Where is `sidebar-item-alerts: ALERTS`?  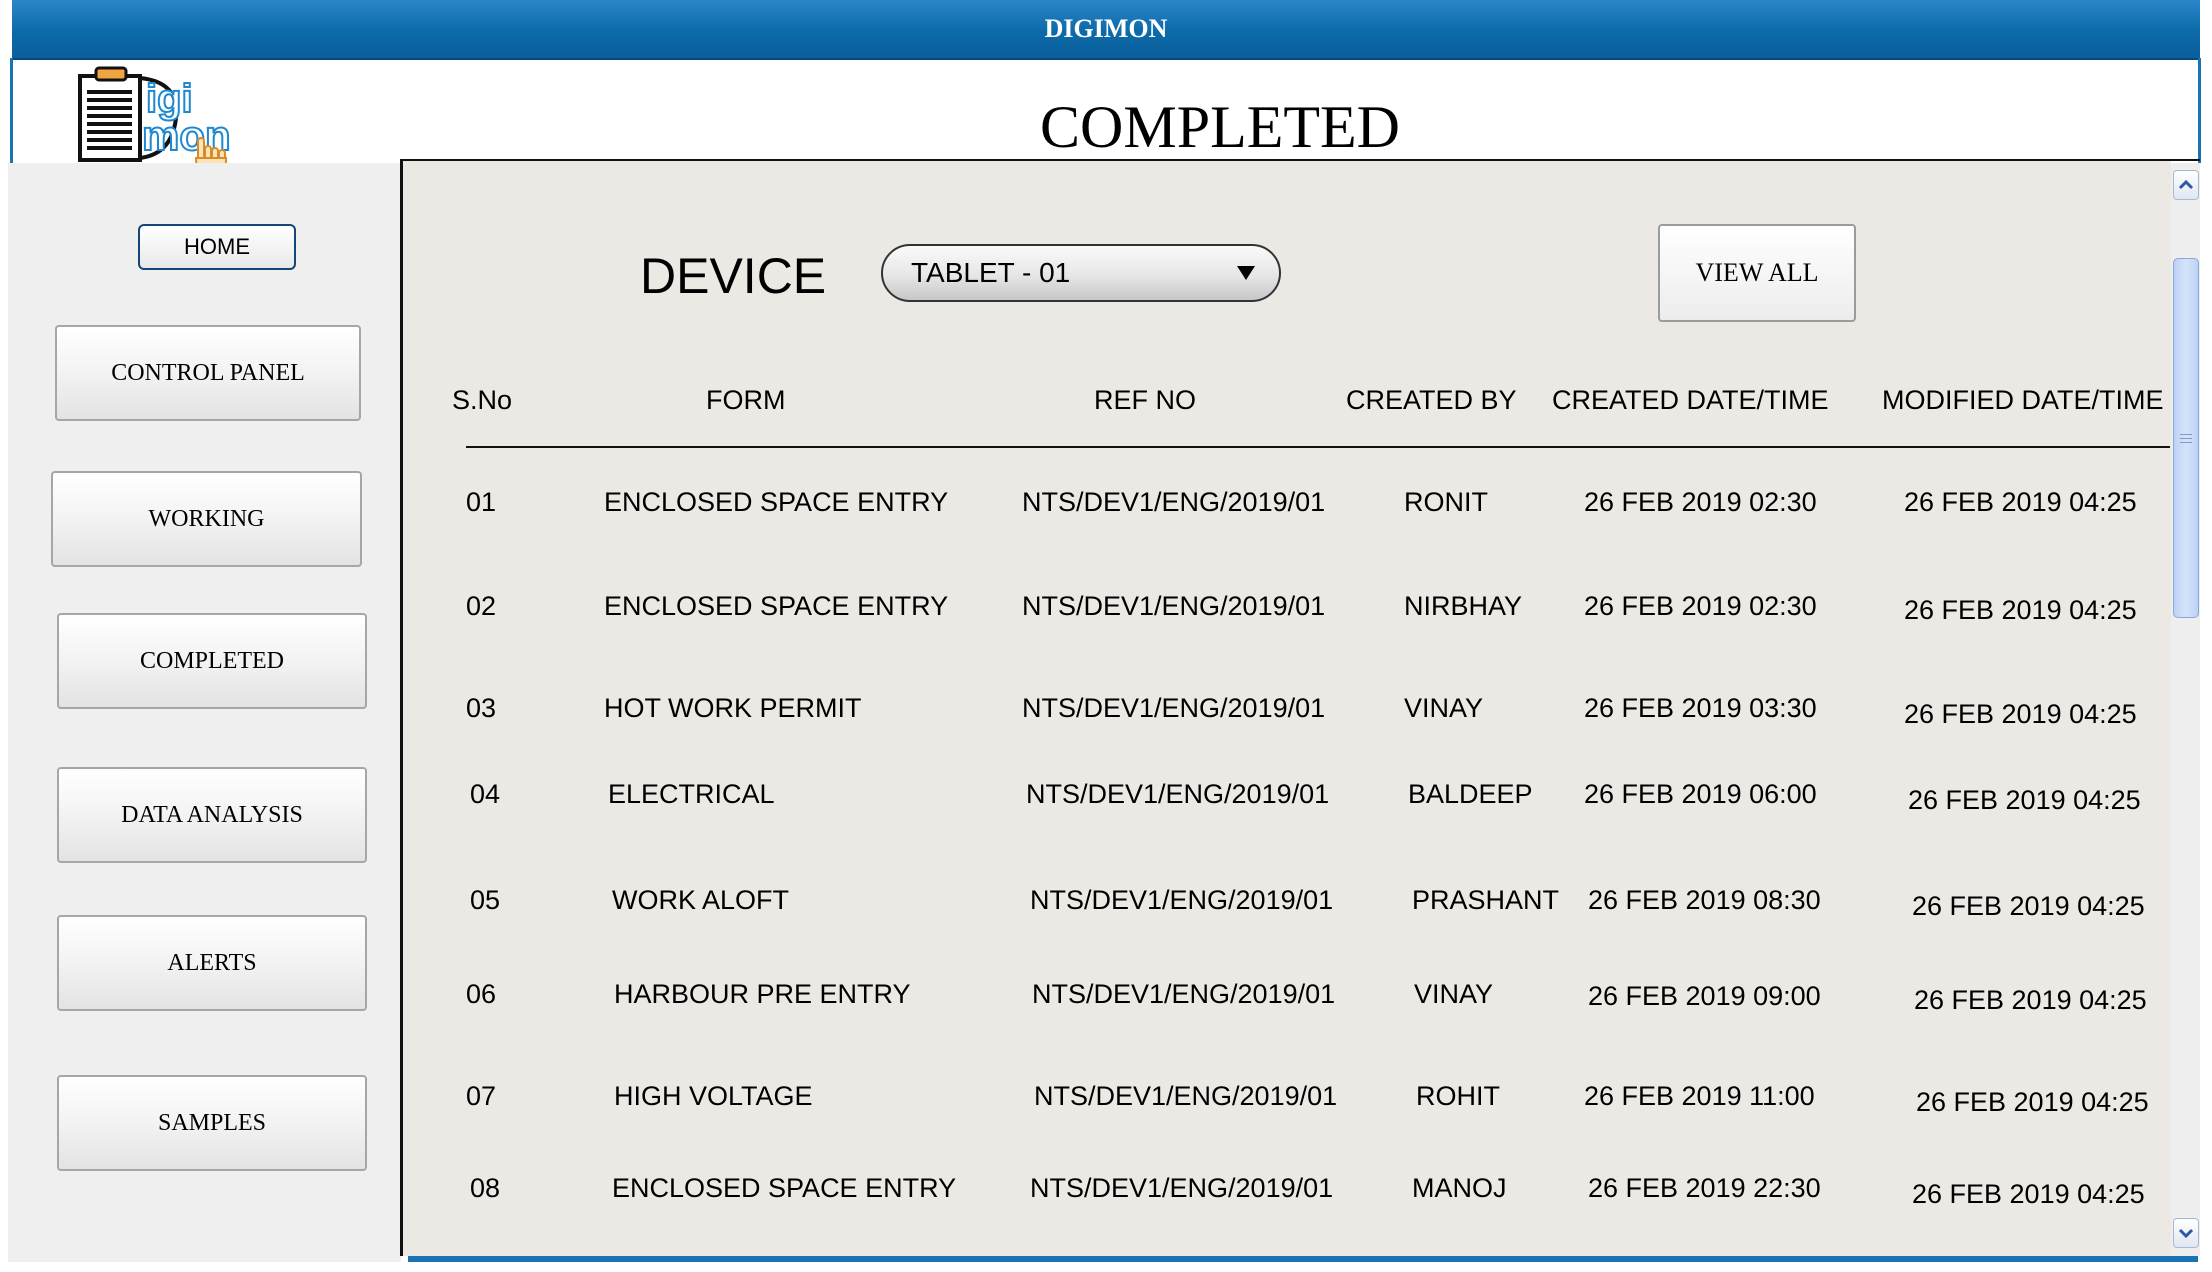 sidebar-item-alerts: ALERTS is located at coordinates (212, 963).